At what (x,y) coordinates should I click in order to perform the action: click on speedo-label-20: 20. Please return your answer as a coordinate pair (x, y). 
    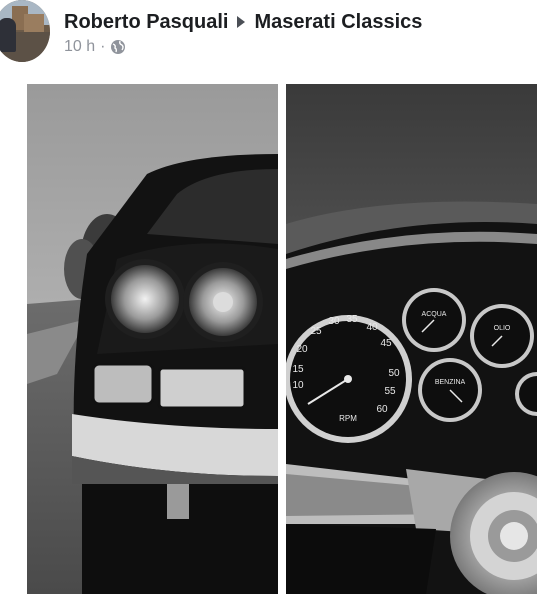
    Looking at the image, I should click on (302, 349).